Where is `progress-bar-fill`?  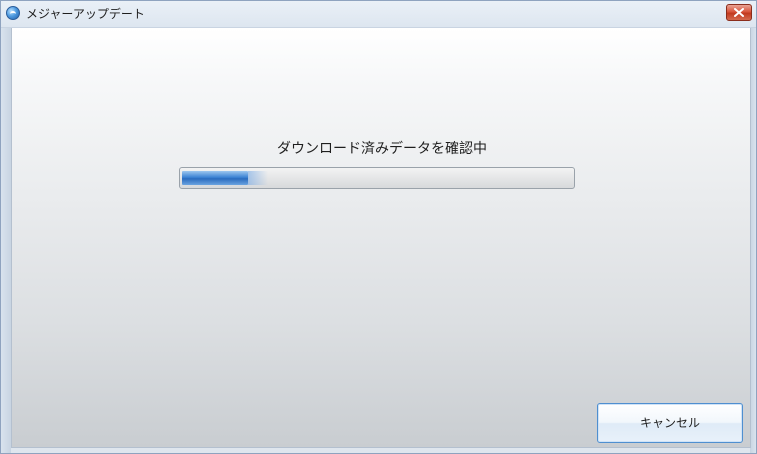
progress-bar-fill is located at coordinates (225, 178).